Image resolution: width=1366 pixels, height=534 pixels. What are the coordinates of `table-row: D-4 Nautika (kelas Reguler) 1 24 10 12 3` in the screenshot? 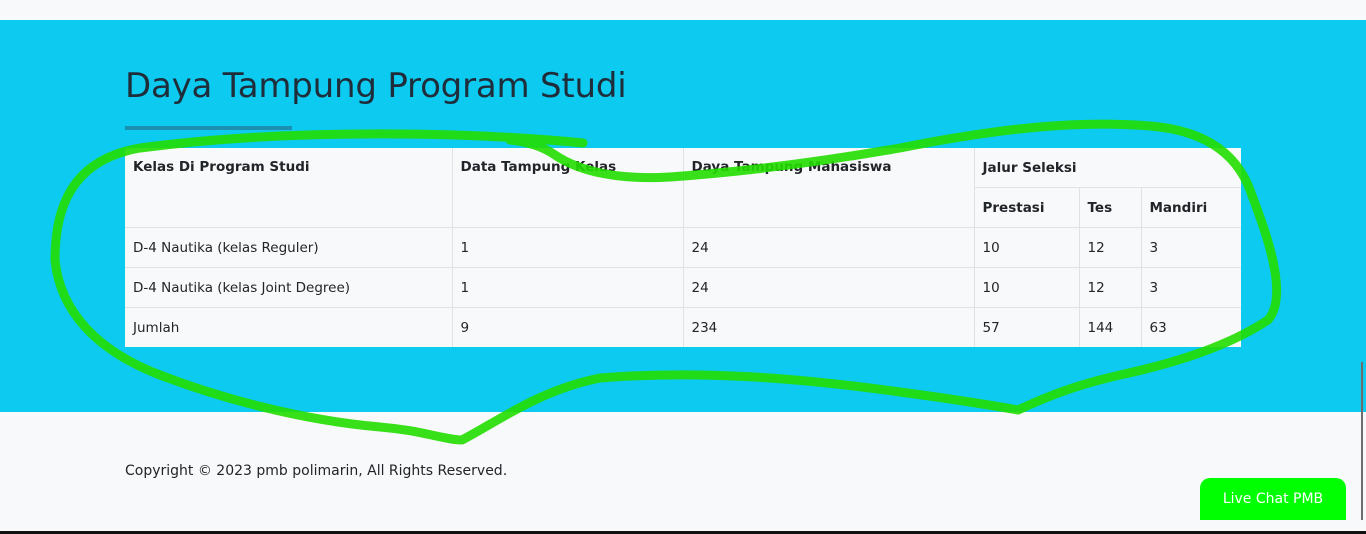 It's located at (683, 247).